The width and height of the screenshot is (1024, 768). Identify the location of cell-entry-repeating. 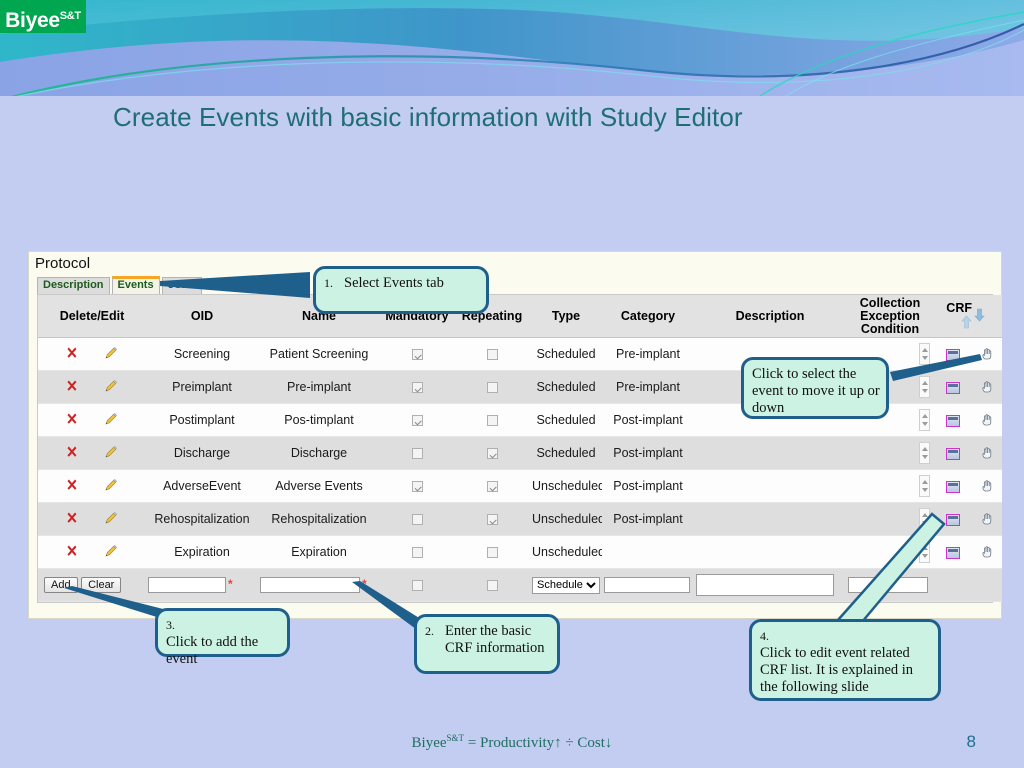
(492, 585).